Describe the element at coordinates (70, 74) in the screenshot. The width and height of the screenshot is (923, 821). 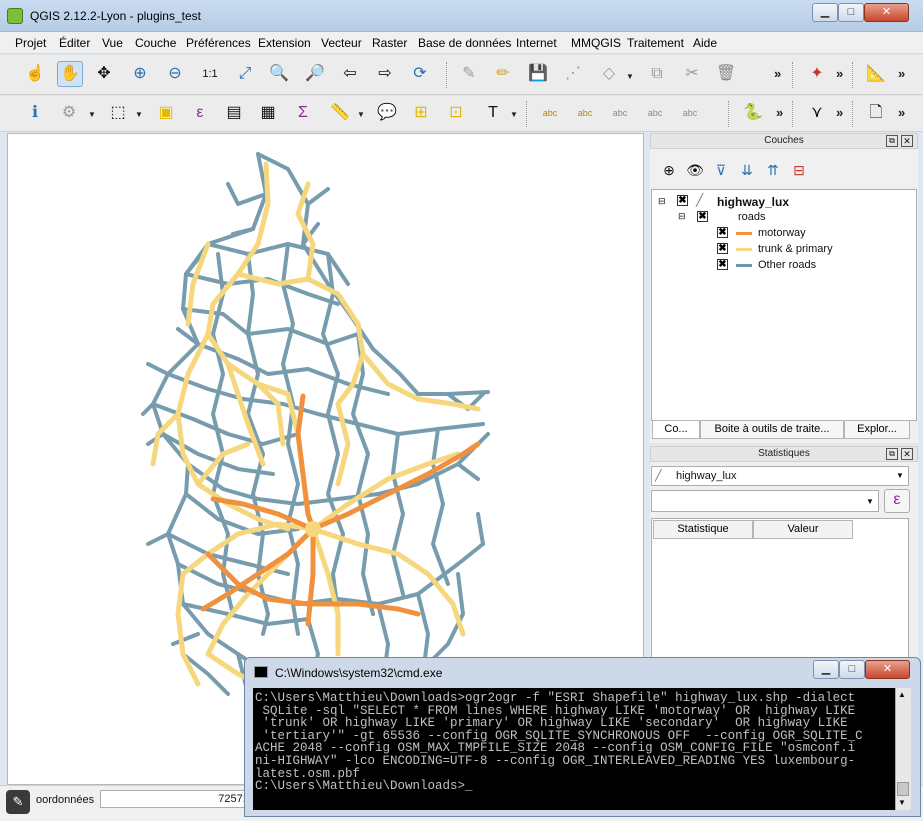
I see `pan-icon: ✋` at that location.